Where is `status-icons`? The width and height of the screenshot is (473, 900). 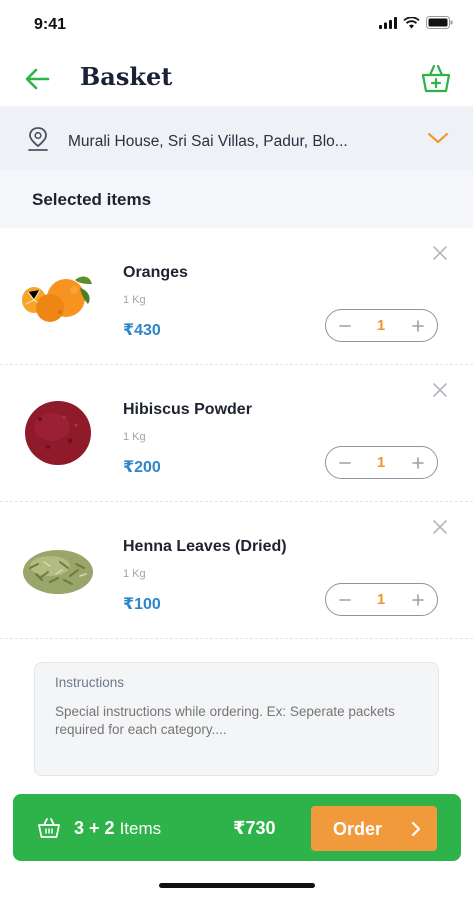 status-icons is located at coordinates (416, 22).